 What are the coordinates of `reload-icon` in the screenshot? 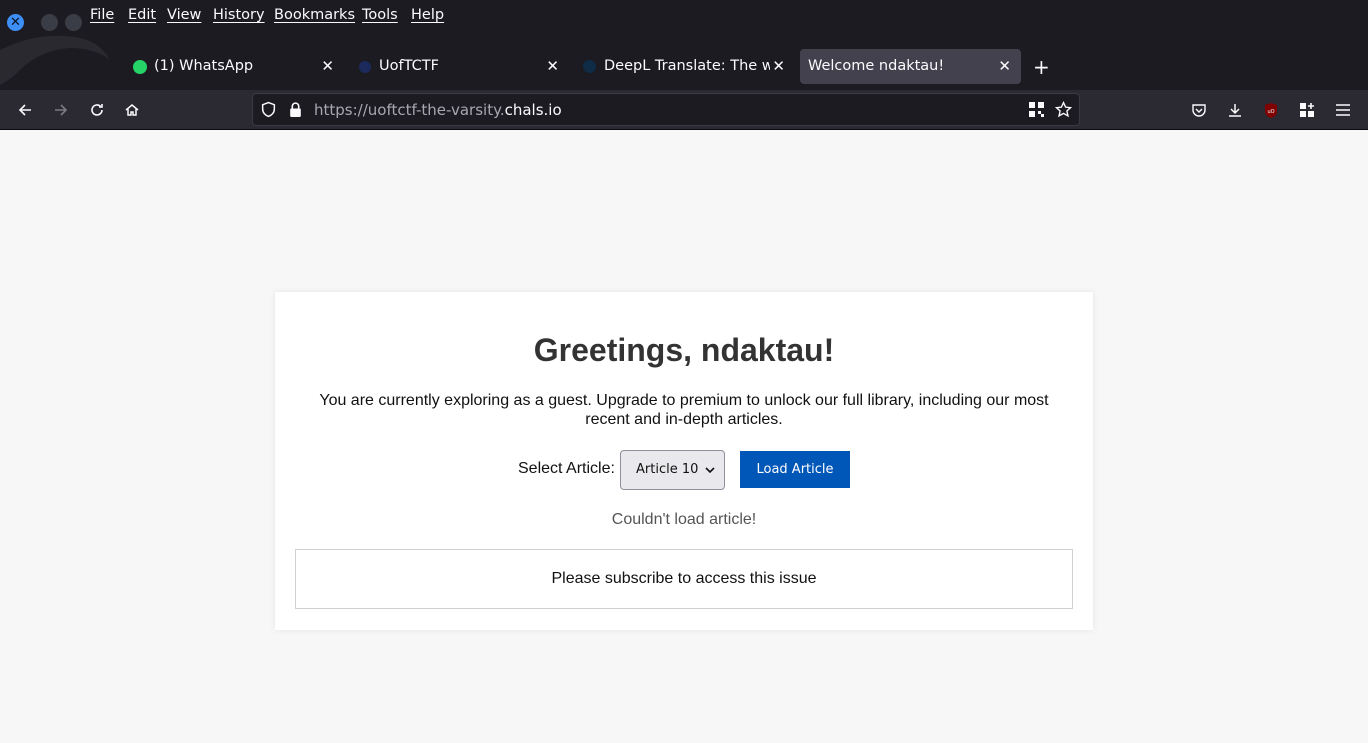 It's located at (97, 110).